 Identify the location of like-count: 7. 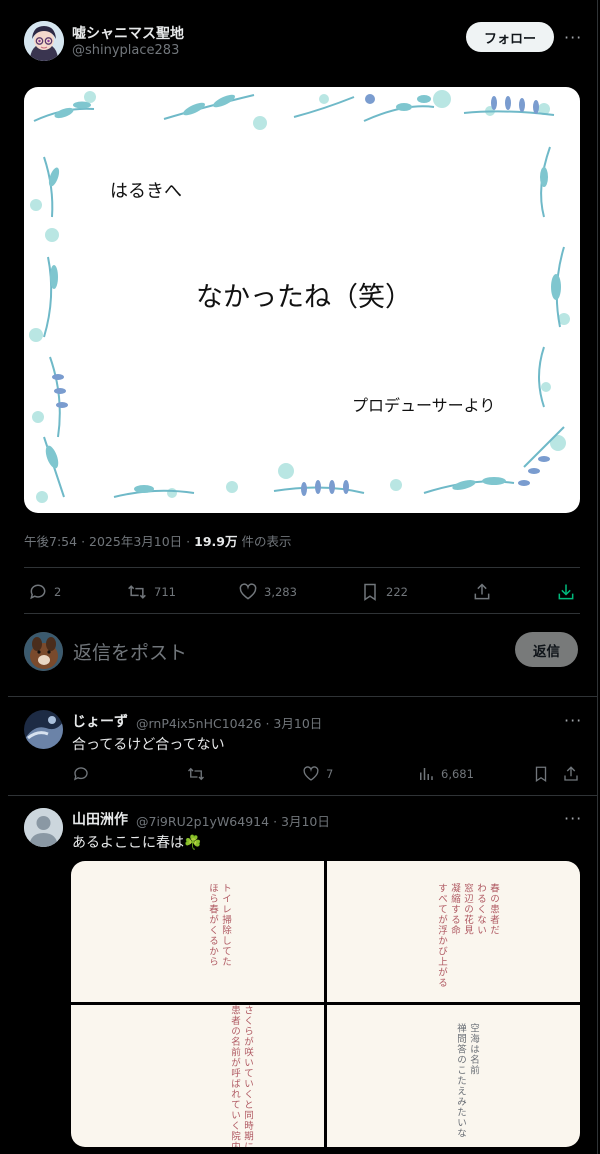
(330, 774).